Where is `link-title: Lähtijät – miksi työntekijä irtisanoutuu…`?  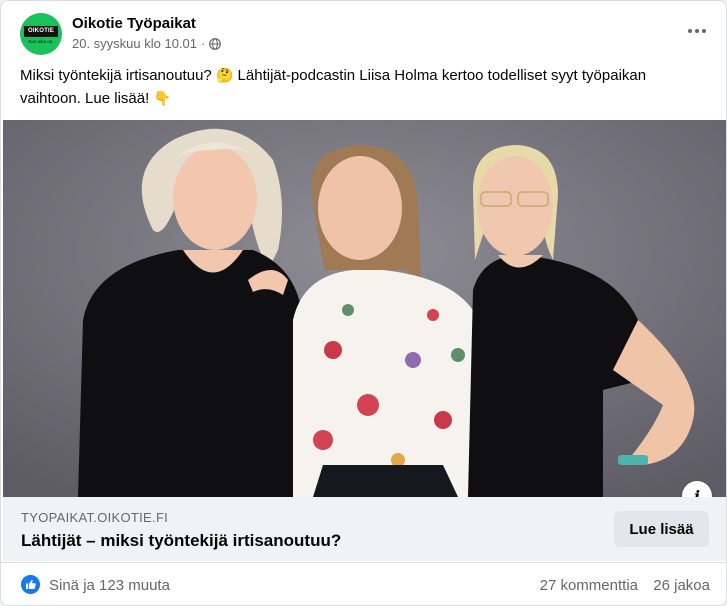 link-title: Lähtijät – miksi työntekijä irtisanoutuu… is located at coordinates (181, 541).